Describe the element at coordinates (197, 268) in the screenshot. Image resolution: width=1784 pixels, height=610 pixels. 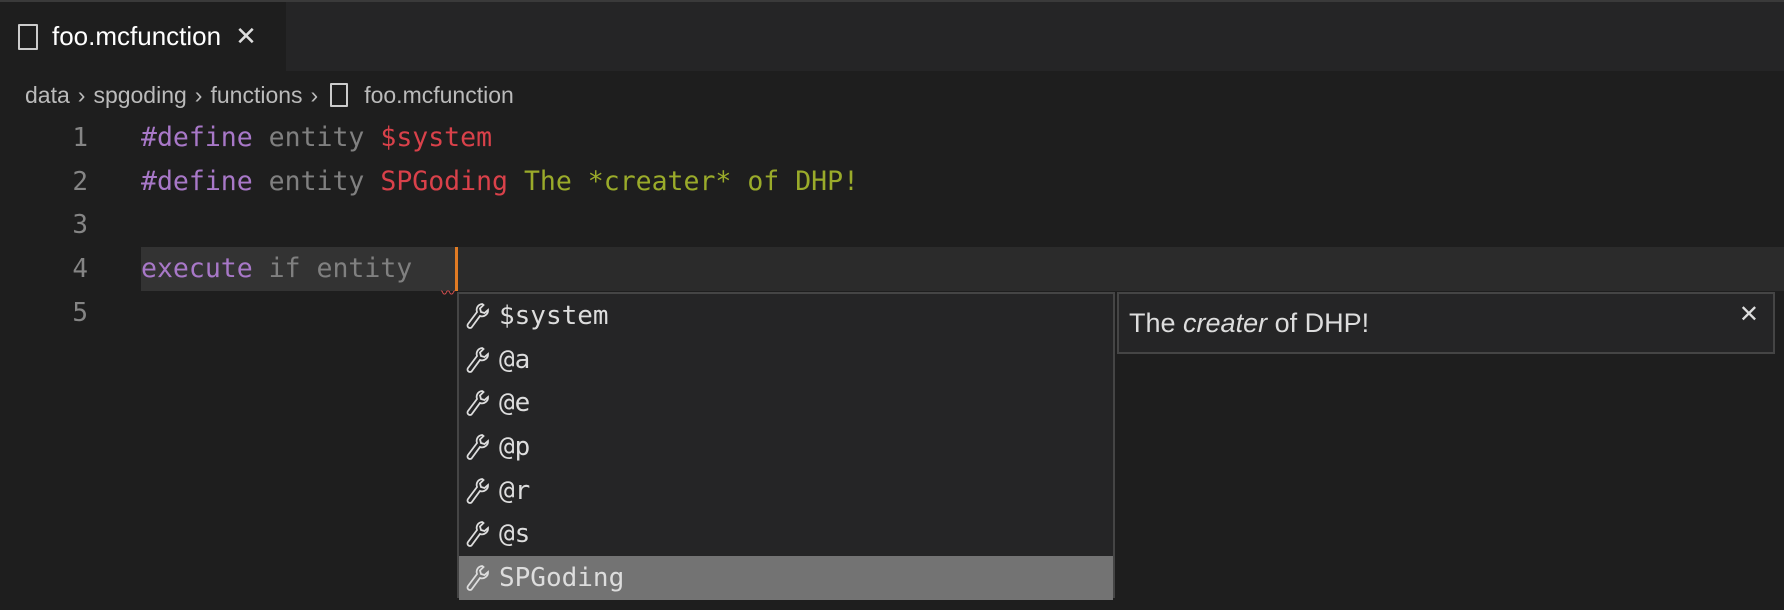
I see `keyword: execute` at that location.